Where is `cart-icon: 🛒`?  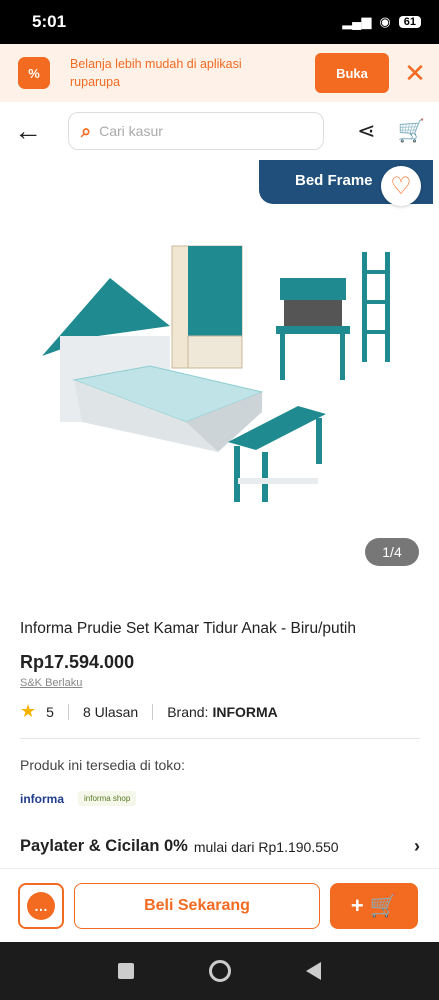 cart-icon: 🛒 is located at coordinates (411, 131).